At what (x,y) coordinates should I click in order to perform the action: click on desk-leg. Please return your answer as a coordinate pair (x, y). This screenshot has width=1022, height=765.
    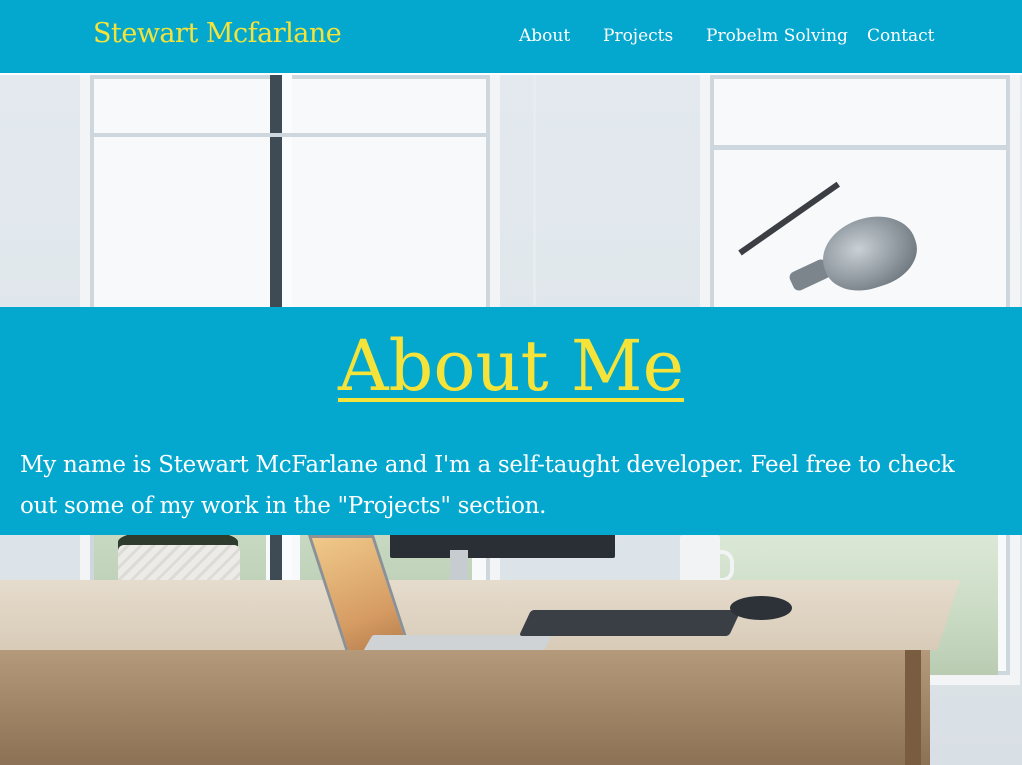
    Looking at the image, I should click on (913, 707).